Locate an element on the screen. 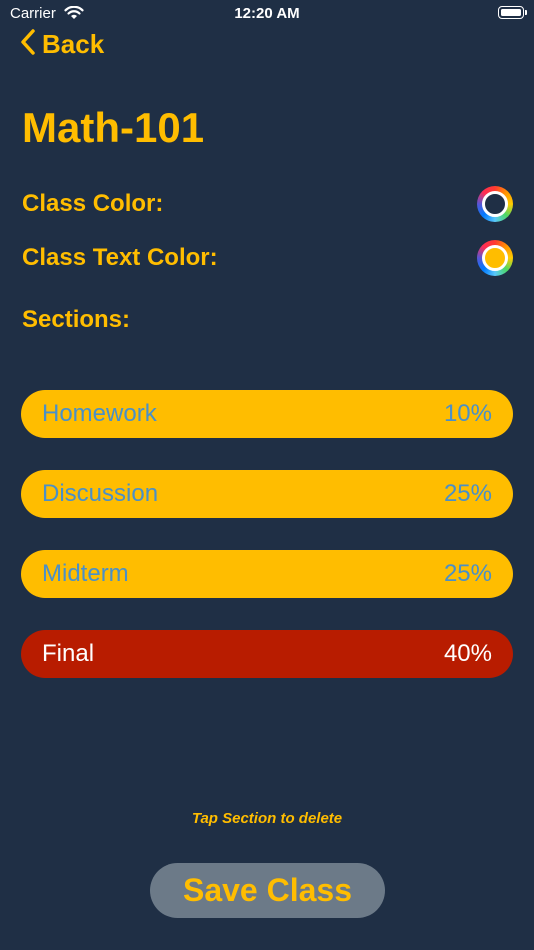 The image size is (534, 950). section-percent: 10% is located at coordinates (467, 413).